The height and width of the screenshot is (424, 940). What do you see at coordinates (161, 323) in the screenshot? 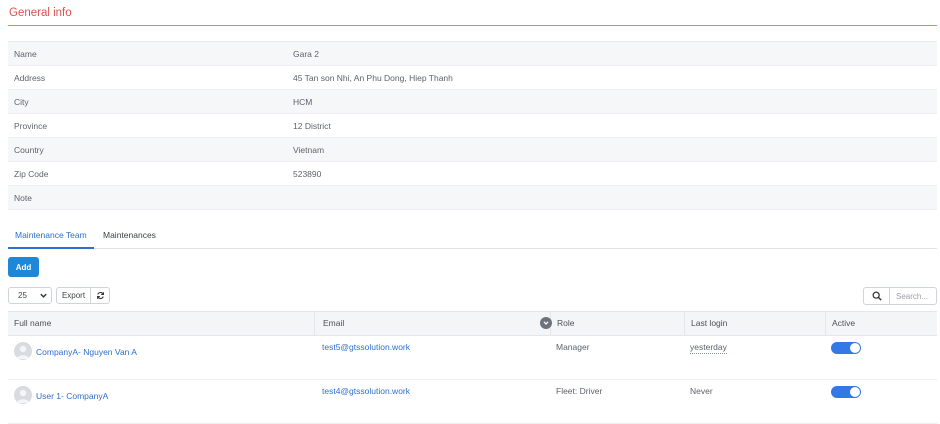
I see `column-header-full-name: Full name` at bounding box center [161, 323].